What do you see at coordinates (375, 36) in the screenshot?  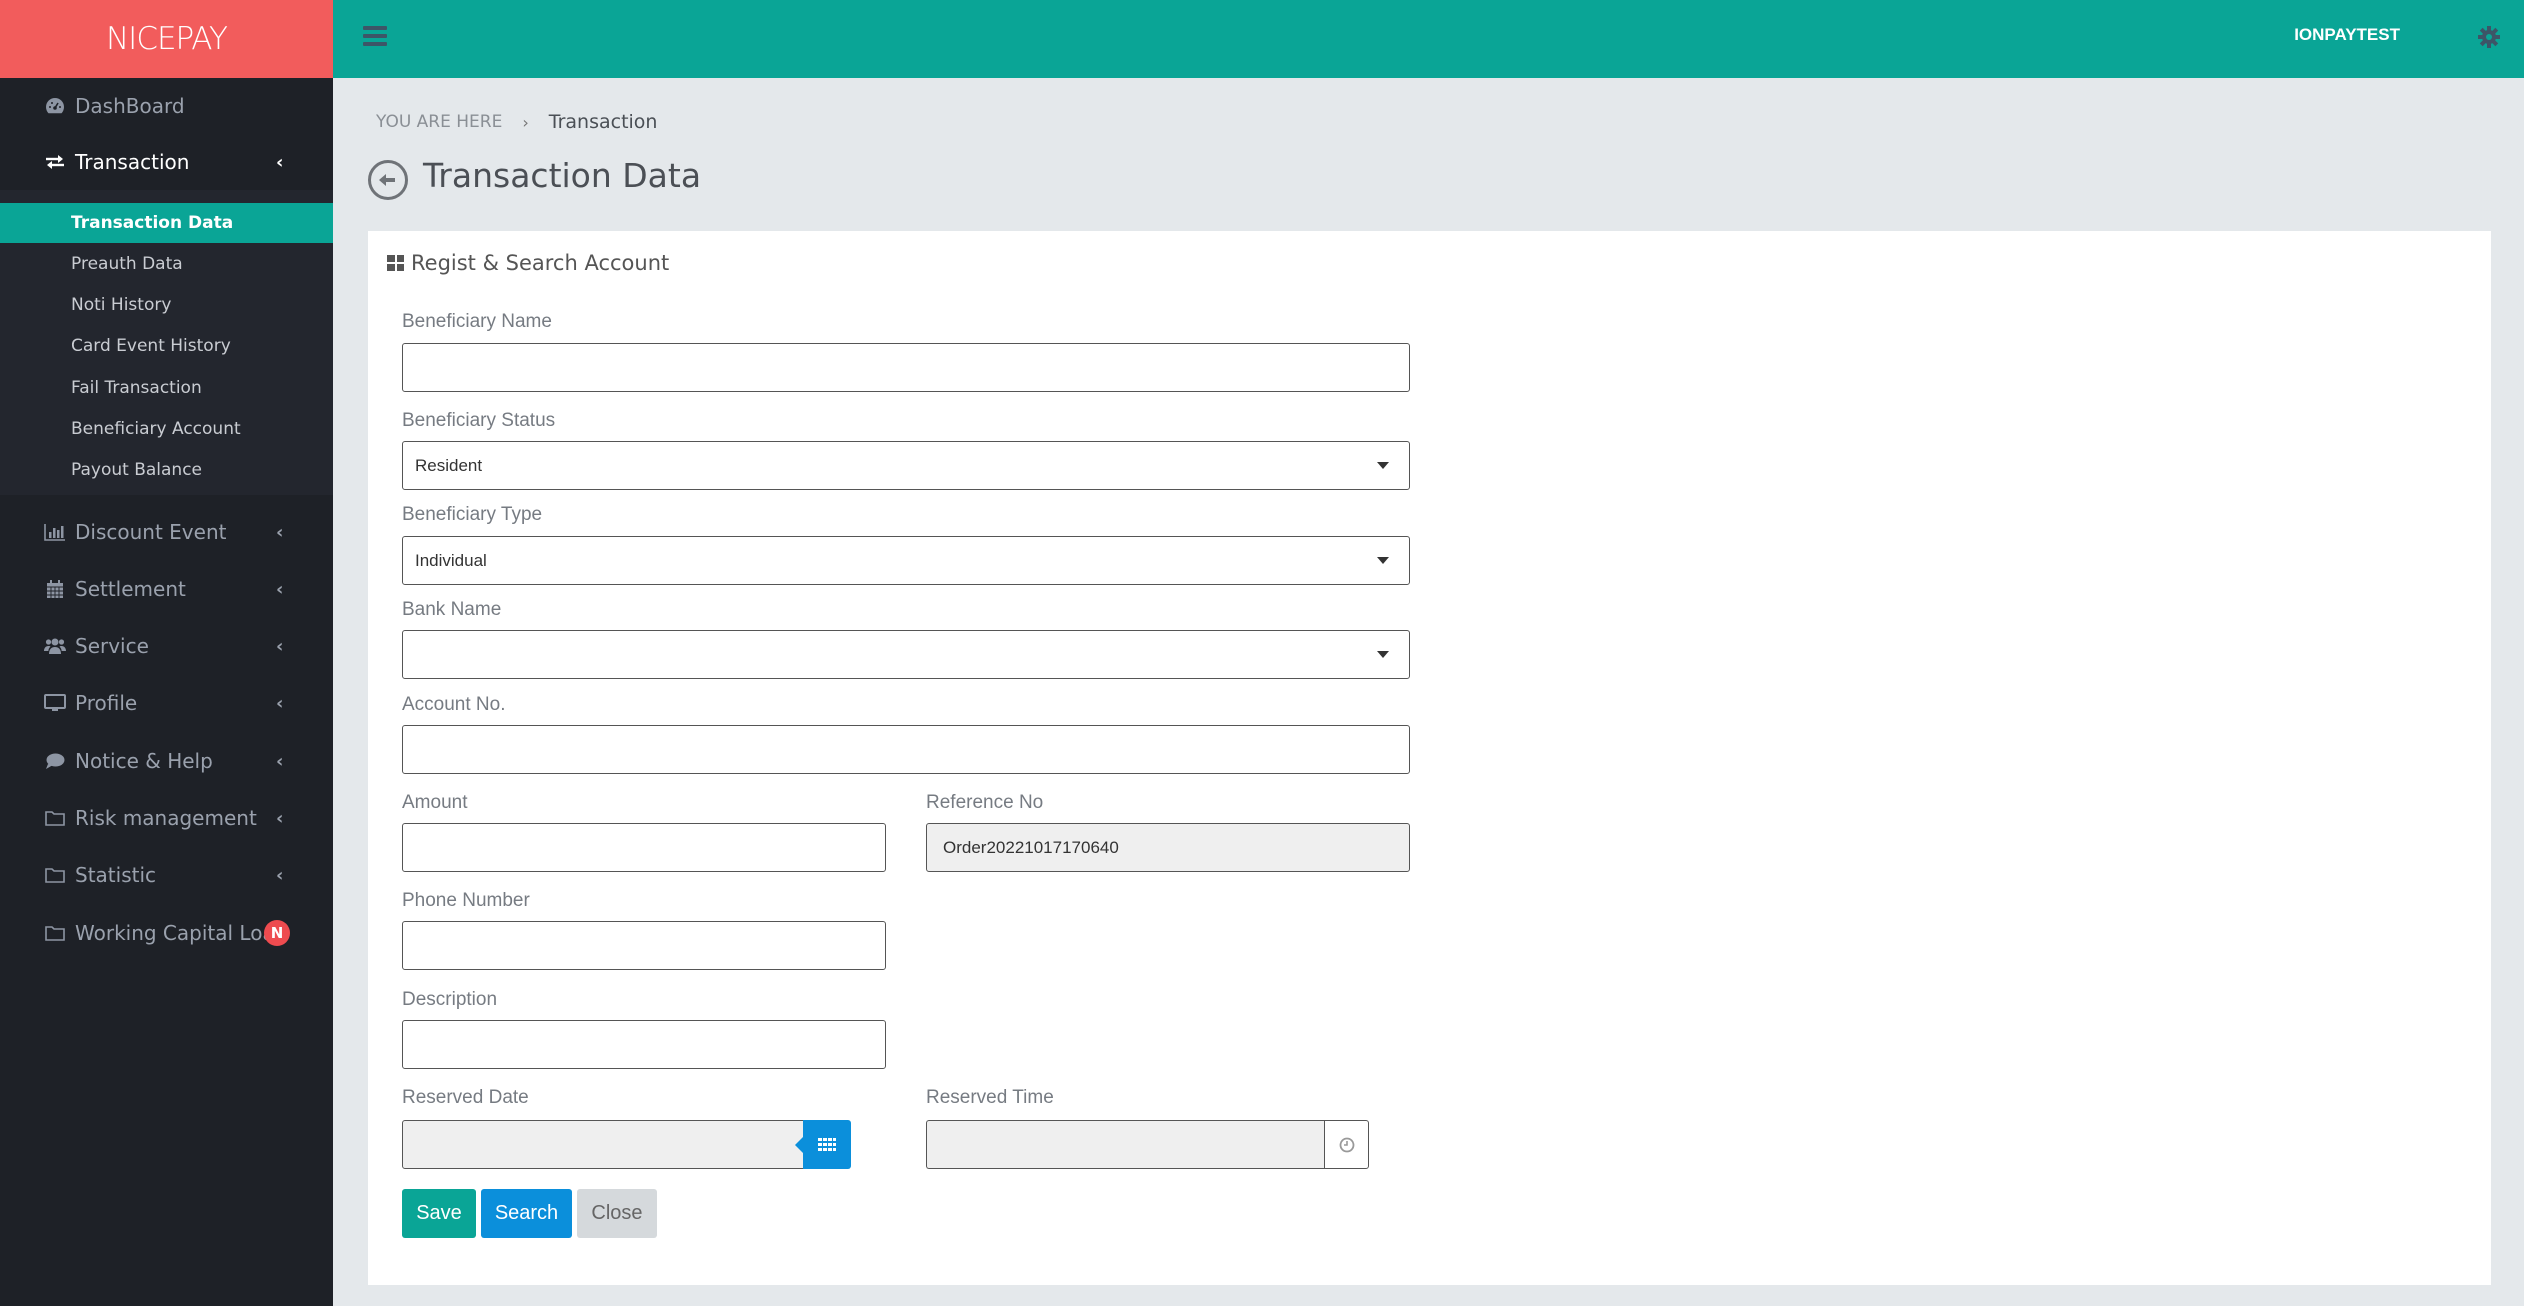 I see `hamburger-icon` at bounding box center [375, 36].